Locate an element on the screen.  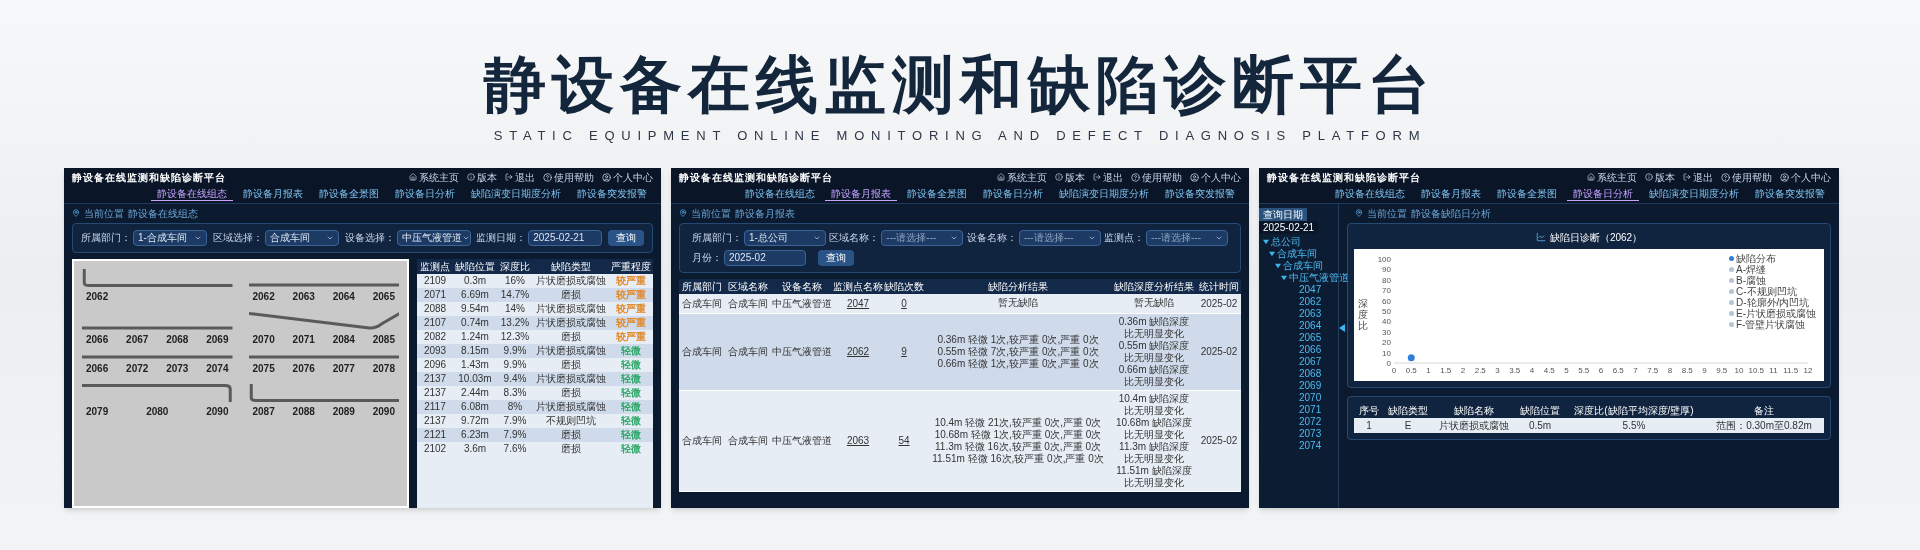
tree-item: 2071 is located at coordinates (1304, 409).